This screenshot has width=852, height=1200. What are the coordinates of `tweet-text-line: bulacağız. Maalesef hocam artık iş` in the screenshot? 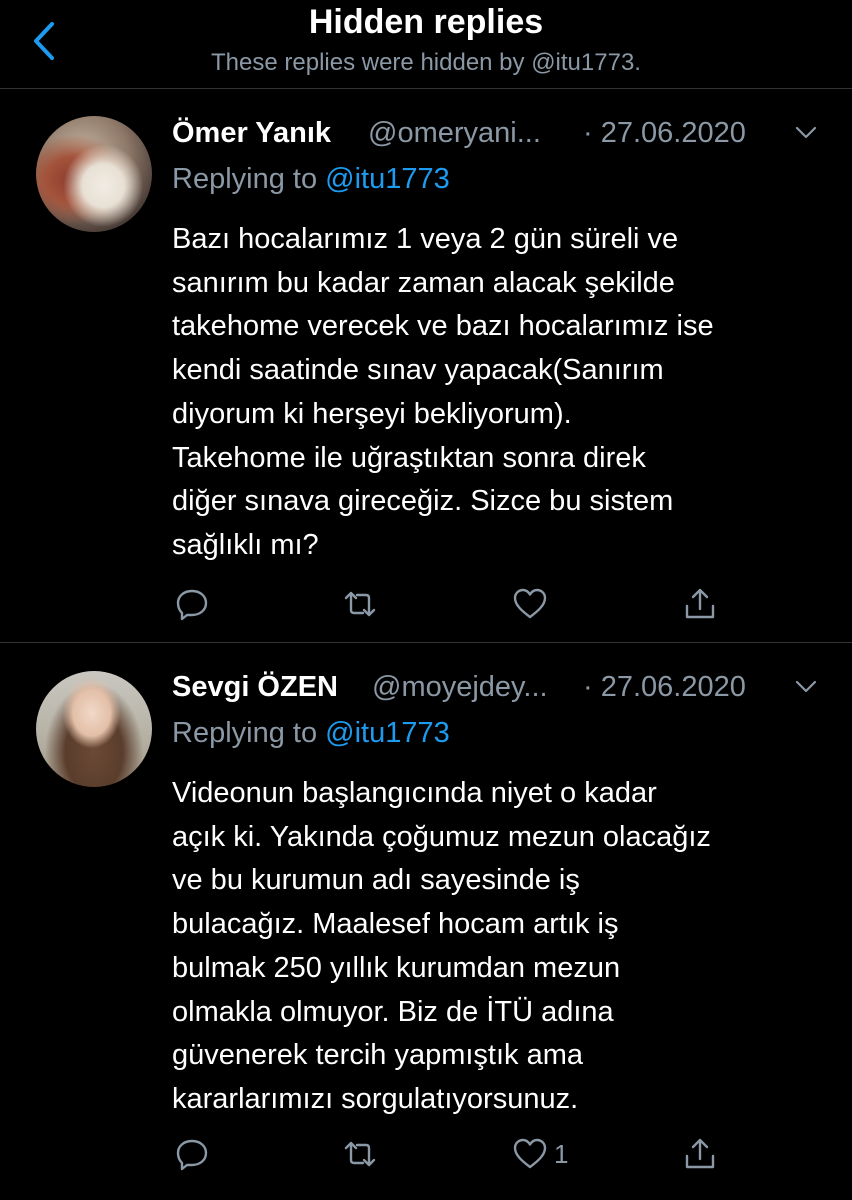 It's located at (395, 924).